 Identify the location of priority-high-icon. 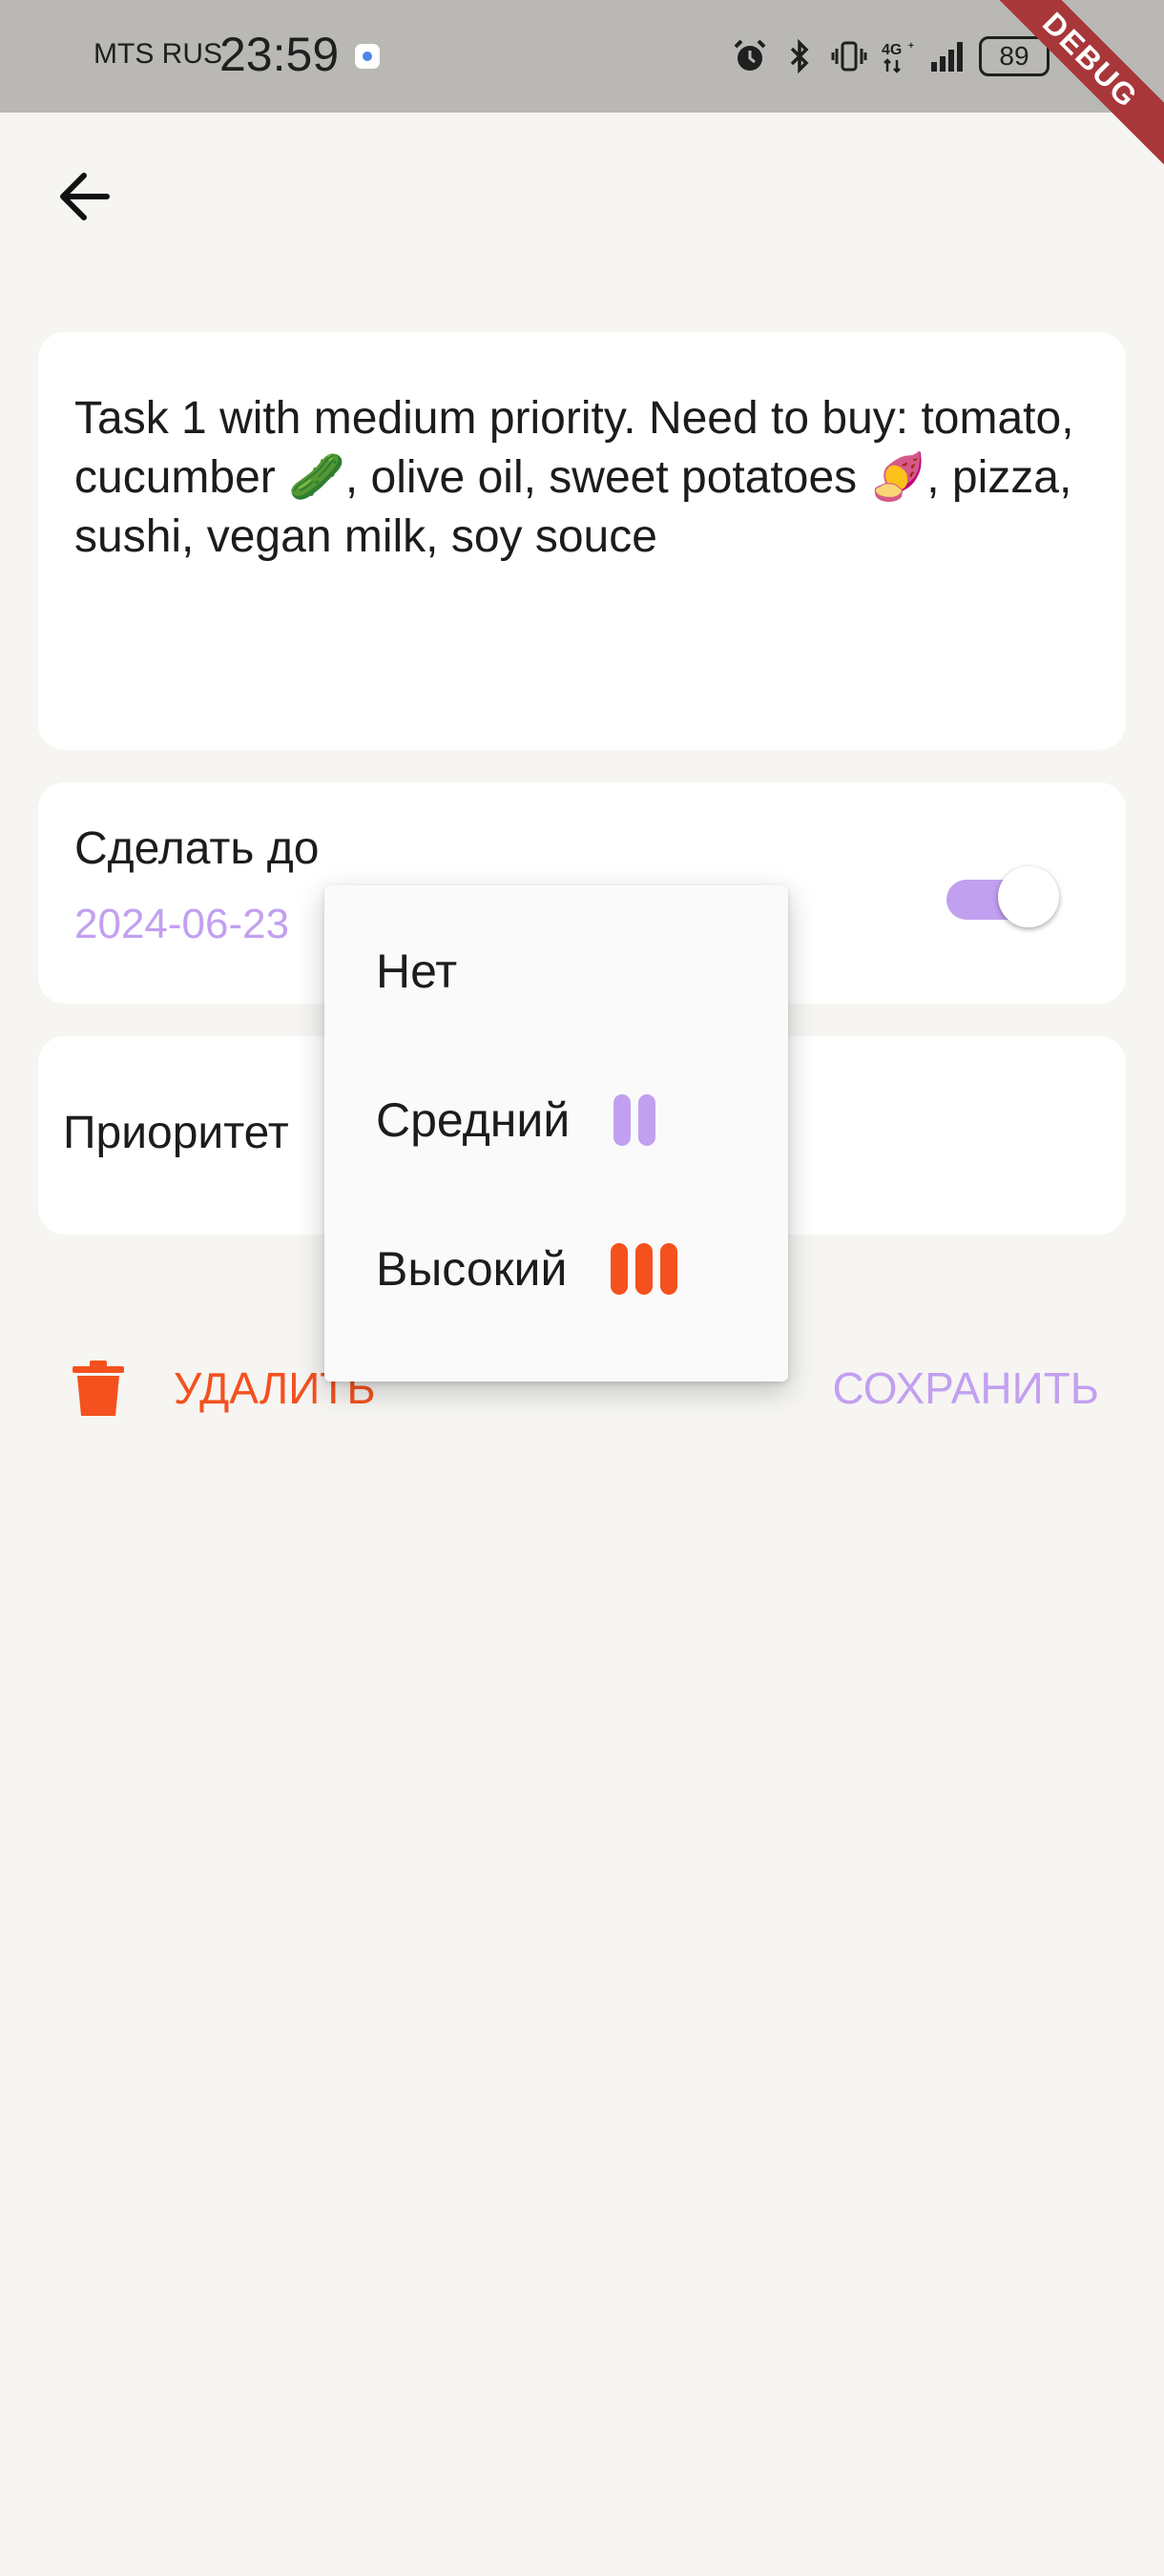
(645, 1269).